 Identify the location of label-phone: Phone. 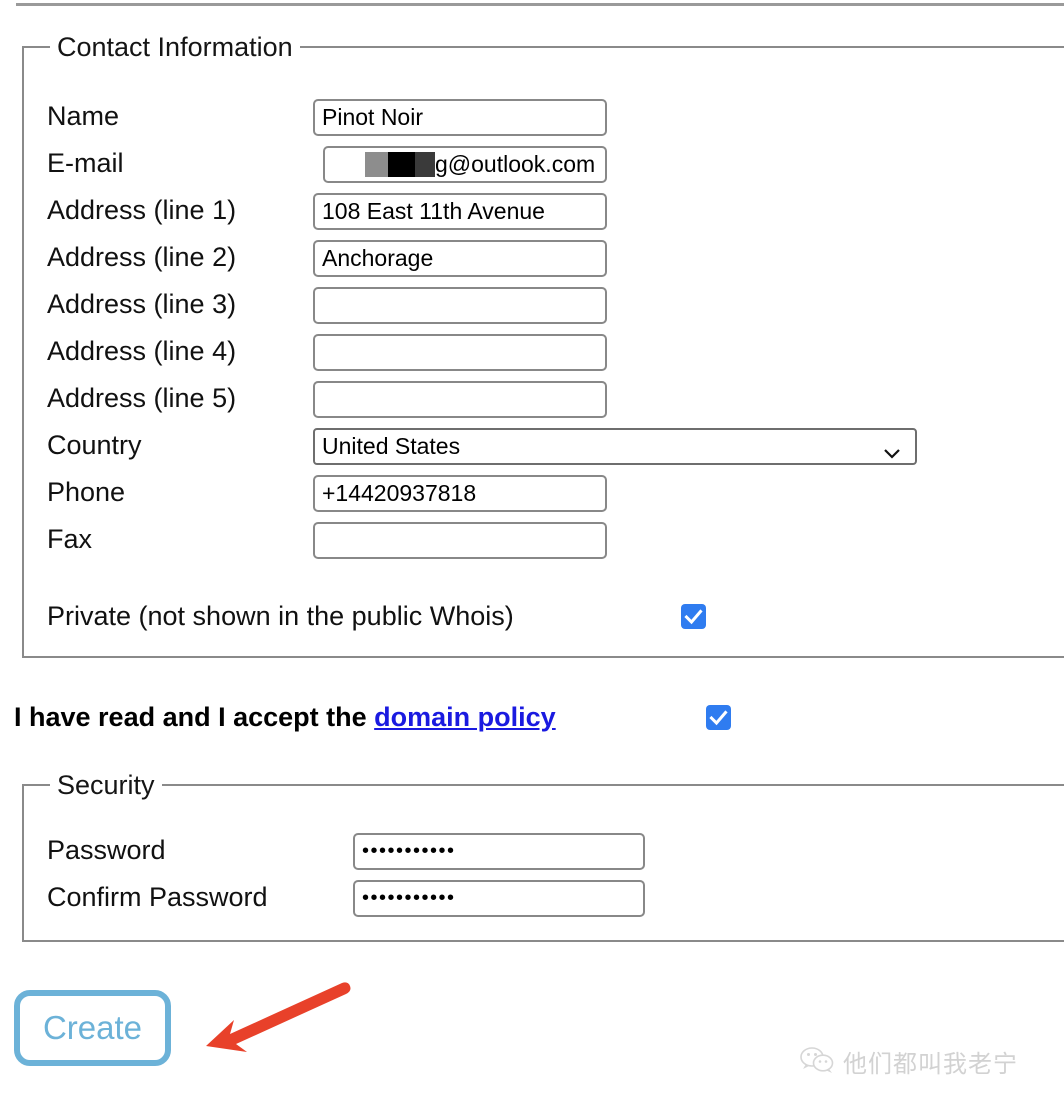
(86, 492).